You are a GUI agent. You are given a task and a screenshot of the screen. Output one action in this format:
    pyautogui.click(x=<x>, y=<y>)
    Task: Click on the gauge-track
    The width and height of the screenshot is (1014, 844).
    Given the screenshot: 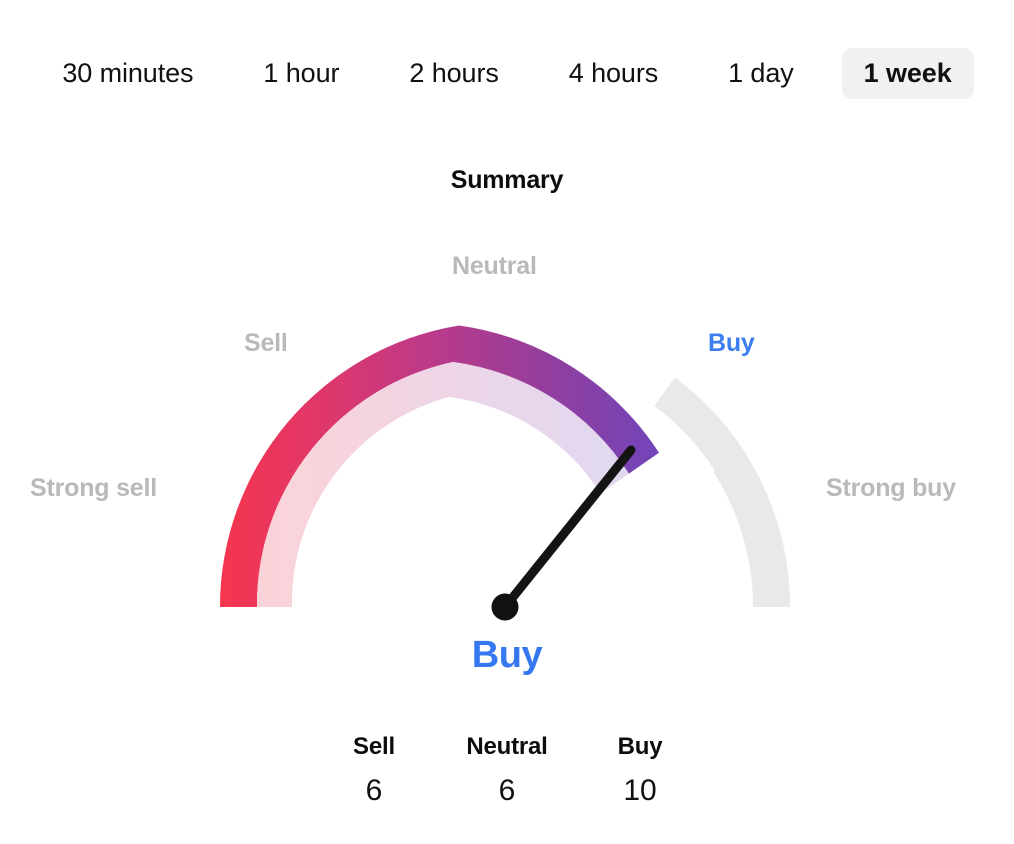 What is the action you would take?
    pyautogui.click(x=751, y=529)
    